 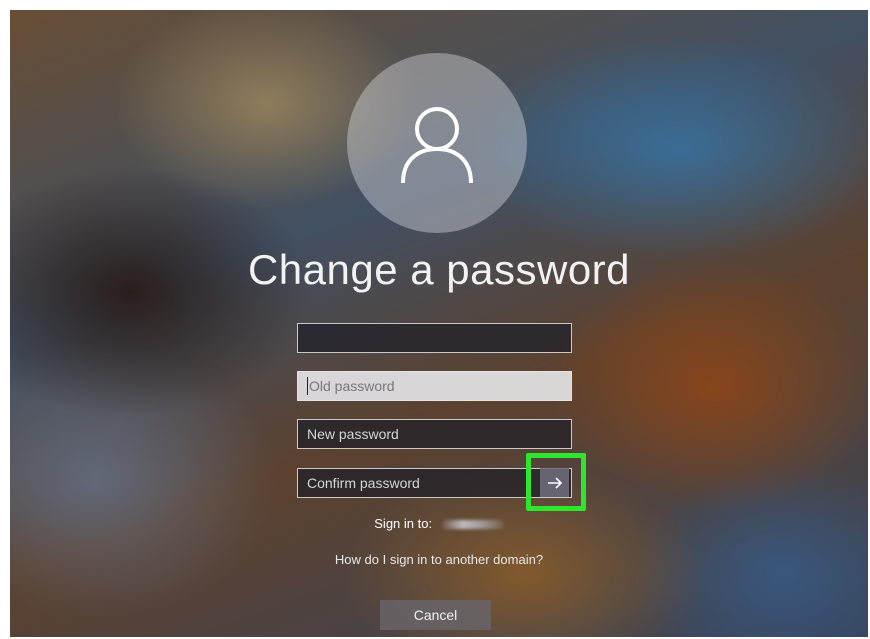 What do you see at coordinates (472, 525) in the screenshot?
I see `domain-name-redacted` at bounding box center [472, 525].